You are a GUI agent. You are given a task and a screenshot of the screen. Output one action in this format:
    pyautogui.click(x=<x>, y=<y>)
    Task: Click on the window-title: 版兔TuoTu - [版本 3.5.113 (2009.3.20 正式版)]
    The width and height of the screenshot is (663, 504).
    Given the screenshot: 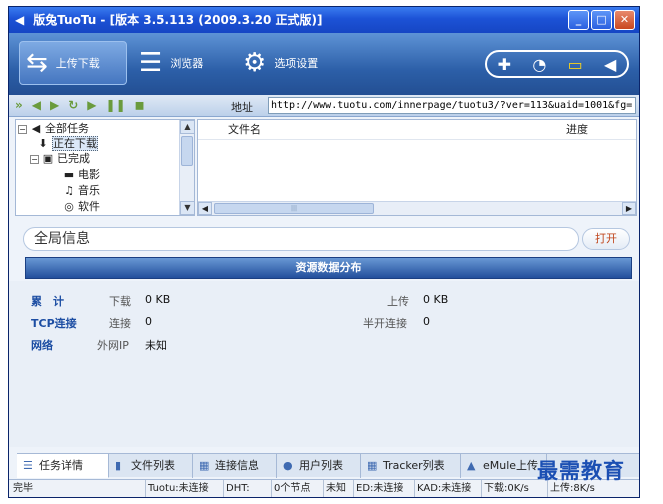 What is the action you would take?
    pyautogui.click(x=178, y=20)
    